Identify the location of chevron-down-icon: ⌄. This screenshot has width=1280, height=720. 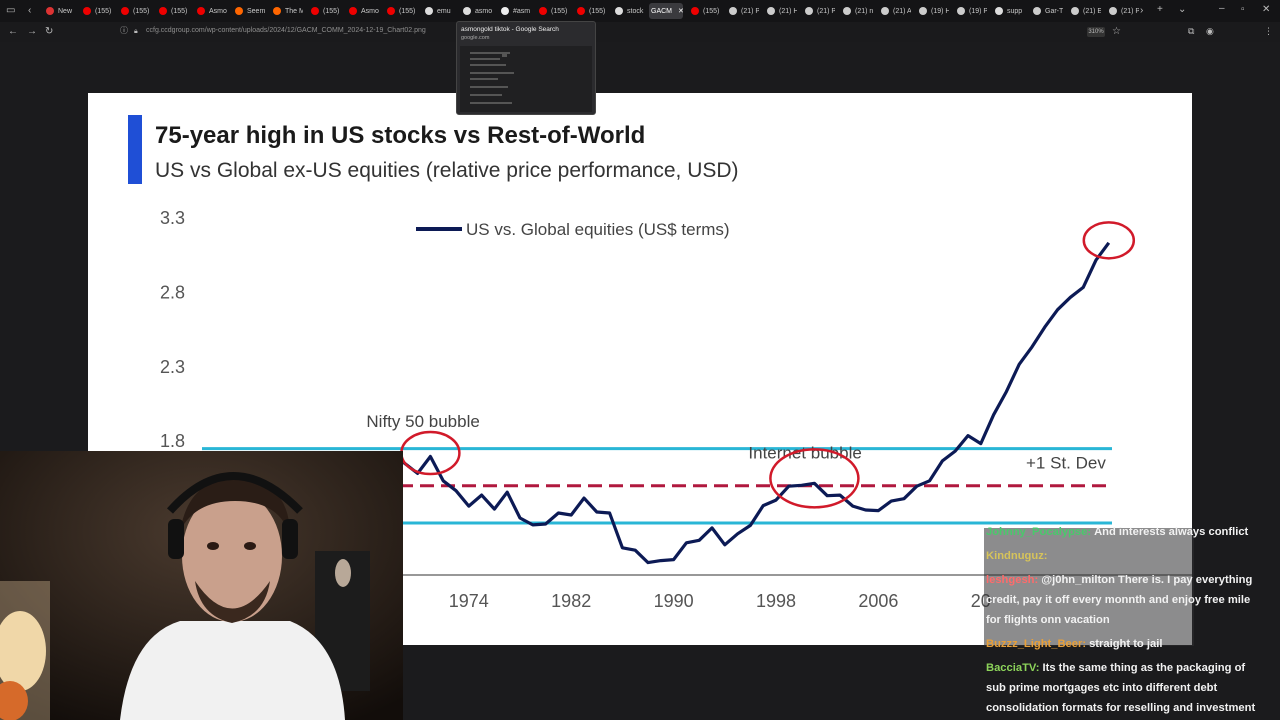
(1182, 10).